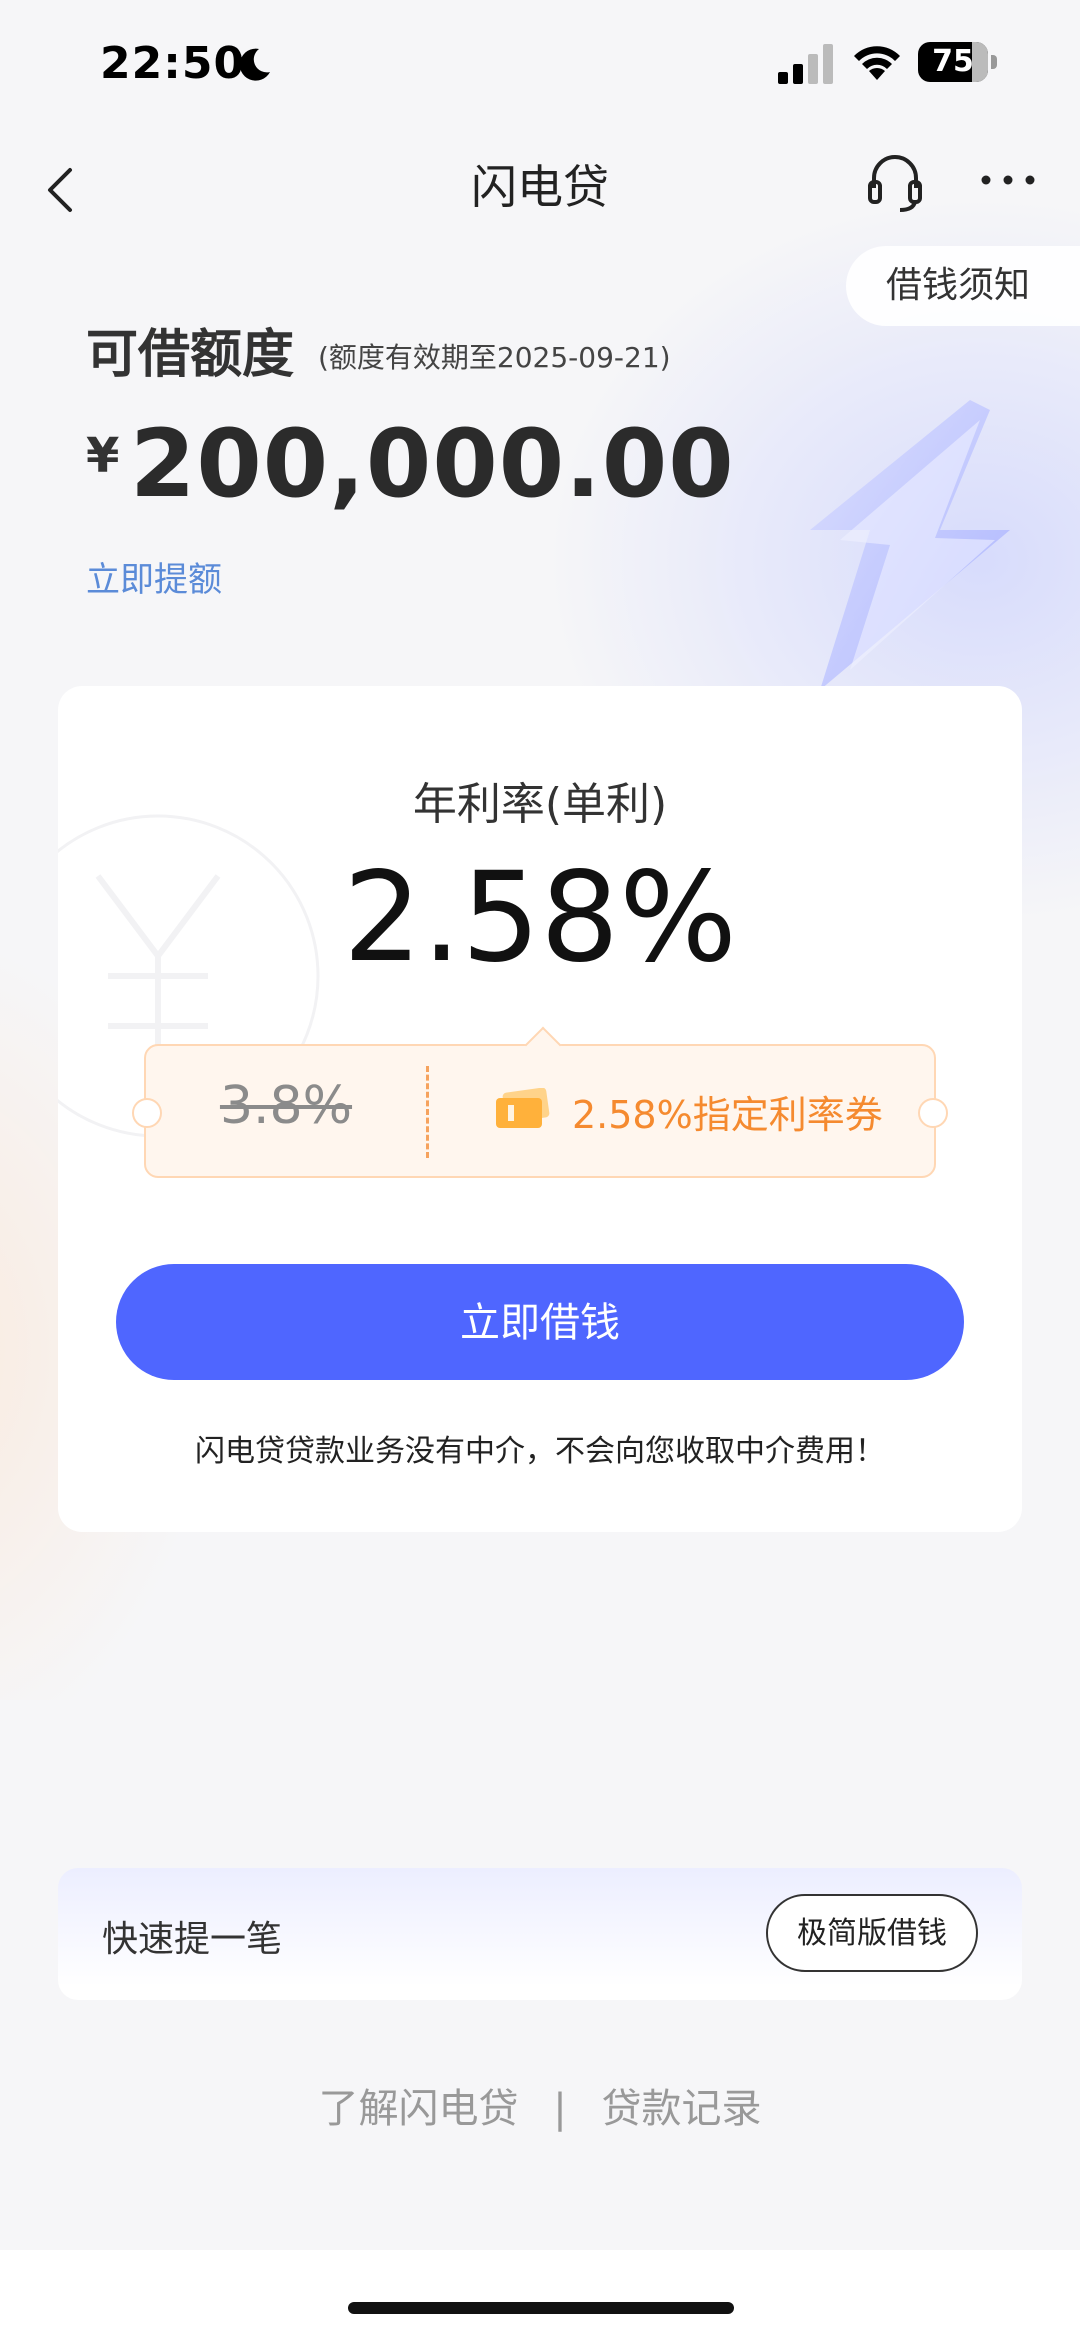  Describe the element at coordinates (877, 63) in the screenshot. I see `wifi-icon` at that location.